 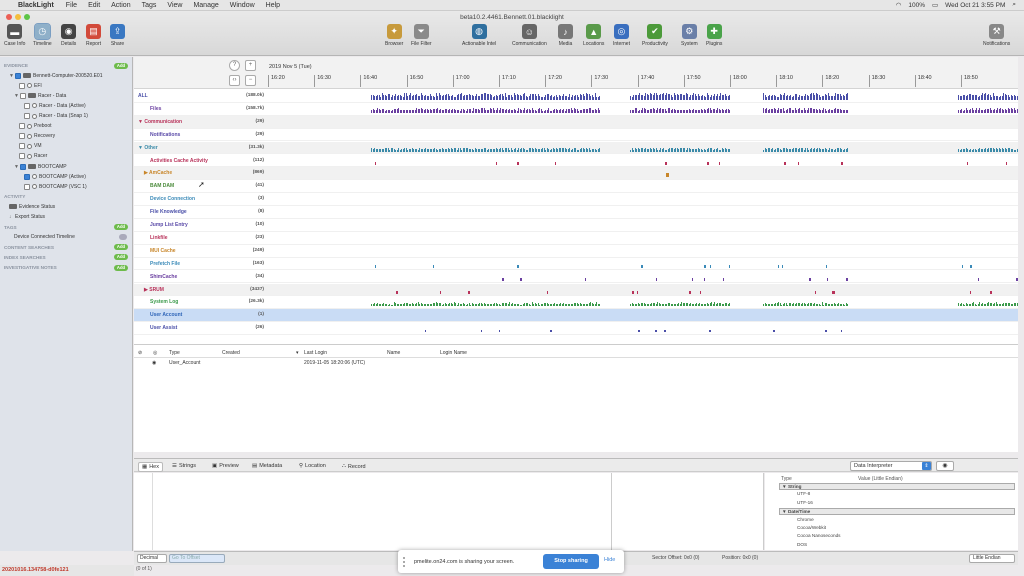 What do you see at coordinates (576, 238) in the screenshot?
I see `timeline-row: Linkfile (23)` at bounding box center [576, 238].